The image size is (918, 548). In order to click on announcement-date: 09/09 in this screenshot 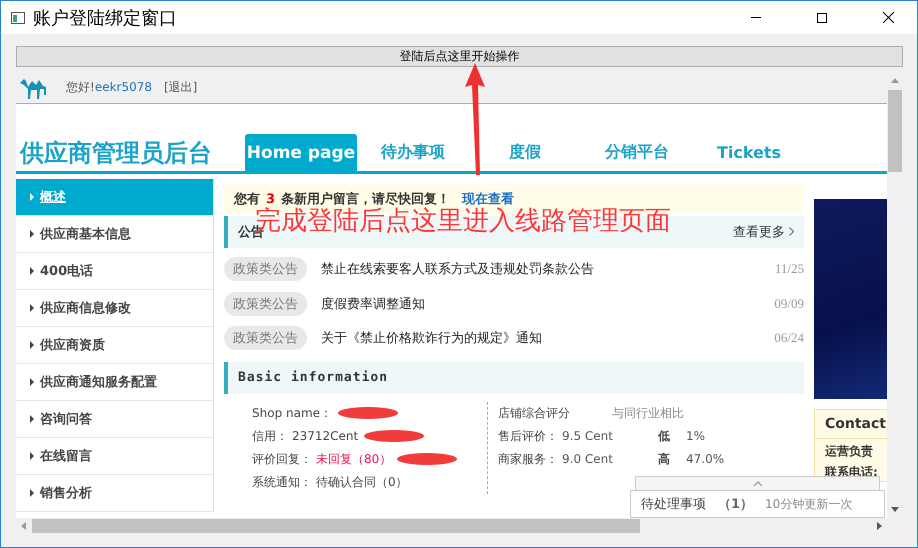, I will do `click(789, 304)`.